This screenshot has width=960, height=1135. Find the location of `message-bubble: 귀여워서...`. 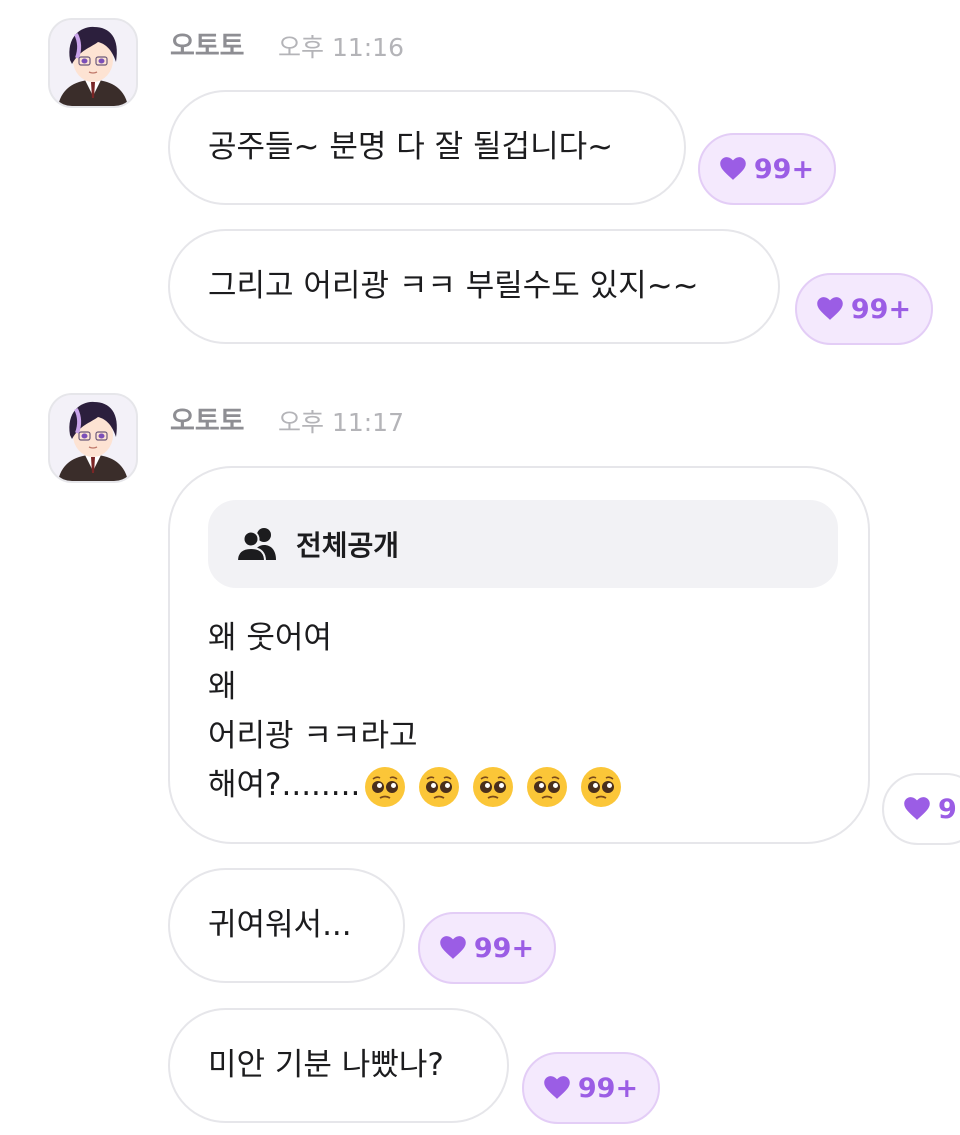

message-bubble: 귀여워서... is located at coordinates (286, 925).